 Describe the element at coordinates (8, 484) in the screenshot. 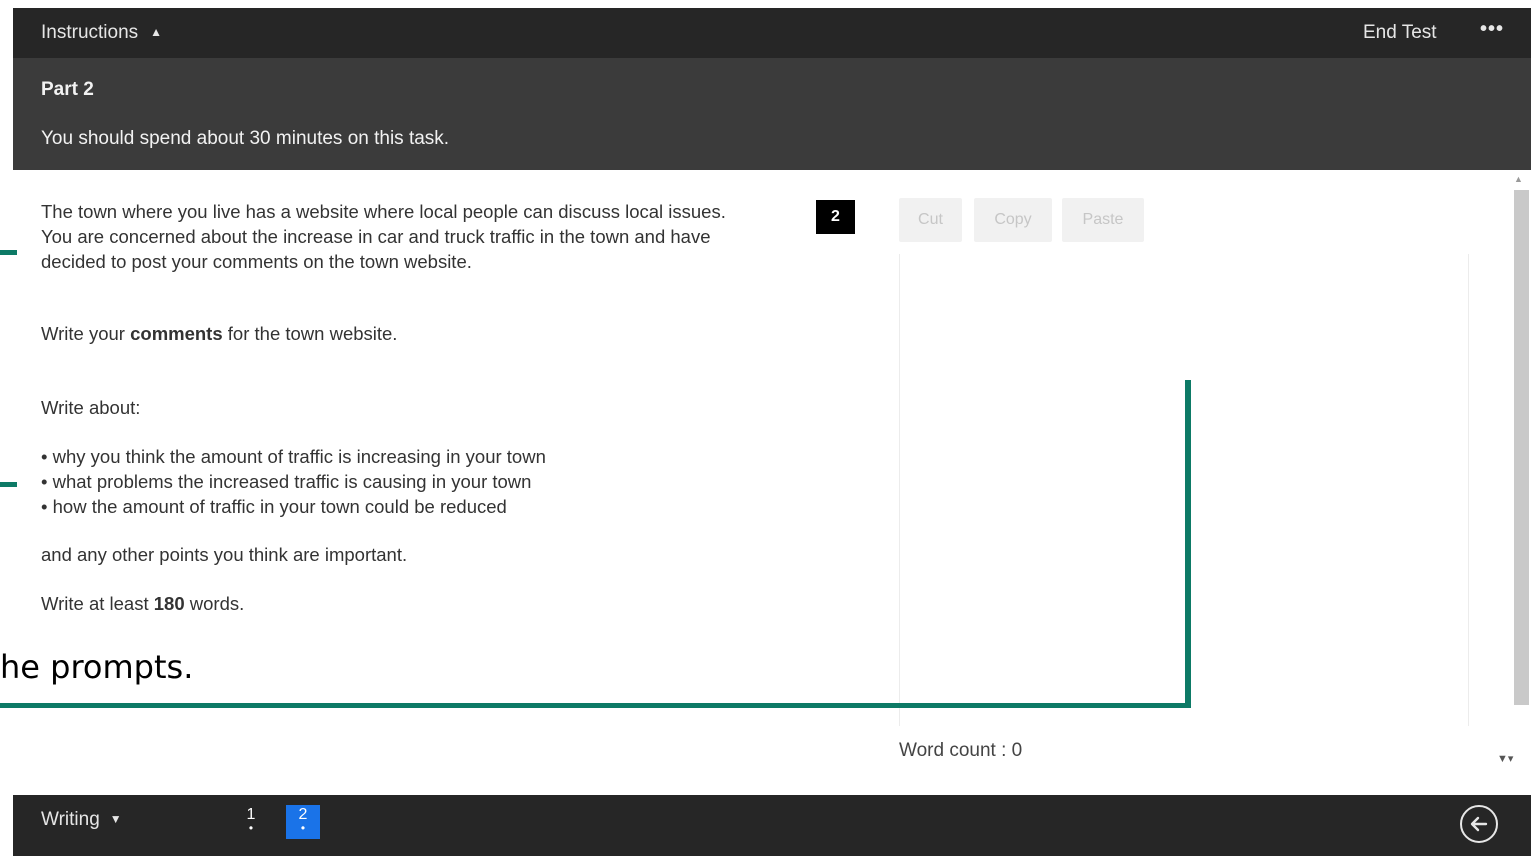

I see `annotation-tick-middle` at that location.